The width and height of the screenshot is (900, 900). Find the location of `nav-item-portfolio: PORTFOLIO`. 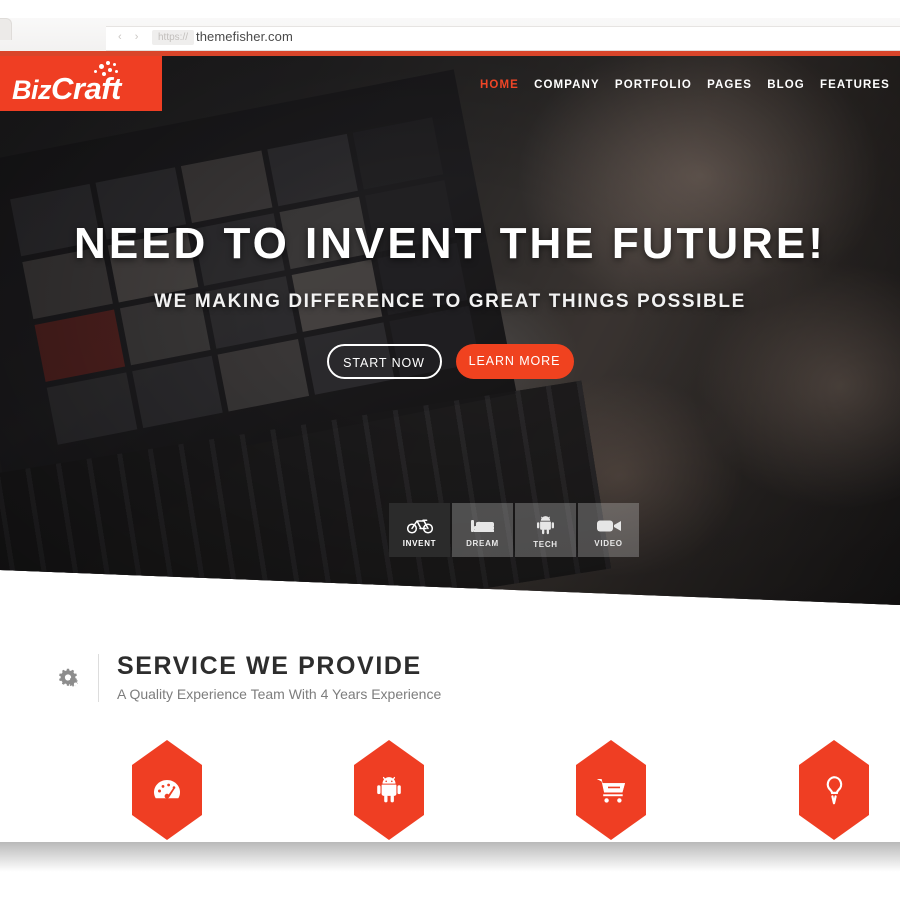

nav-item-portfolio: PORTFOLIO is located at coordinates (653, 85).